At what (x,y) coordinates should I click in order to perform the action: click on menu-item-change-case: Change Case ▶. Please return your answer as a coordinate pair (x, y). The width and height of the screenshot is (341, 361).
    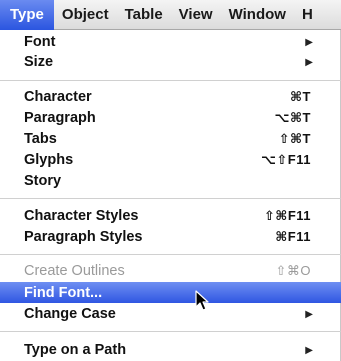
    Looking at the image, I should click on (170, 314).